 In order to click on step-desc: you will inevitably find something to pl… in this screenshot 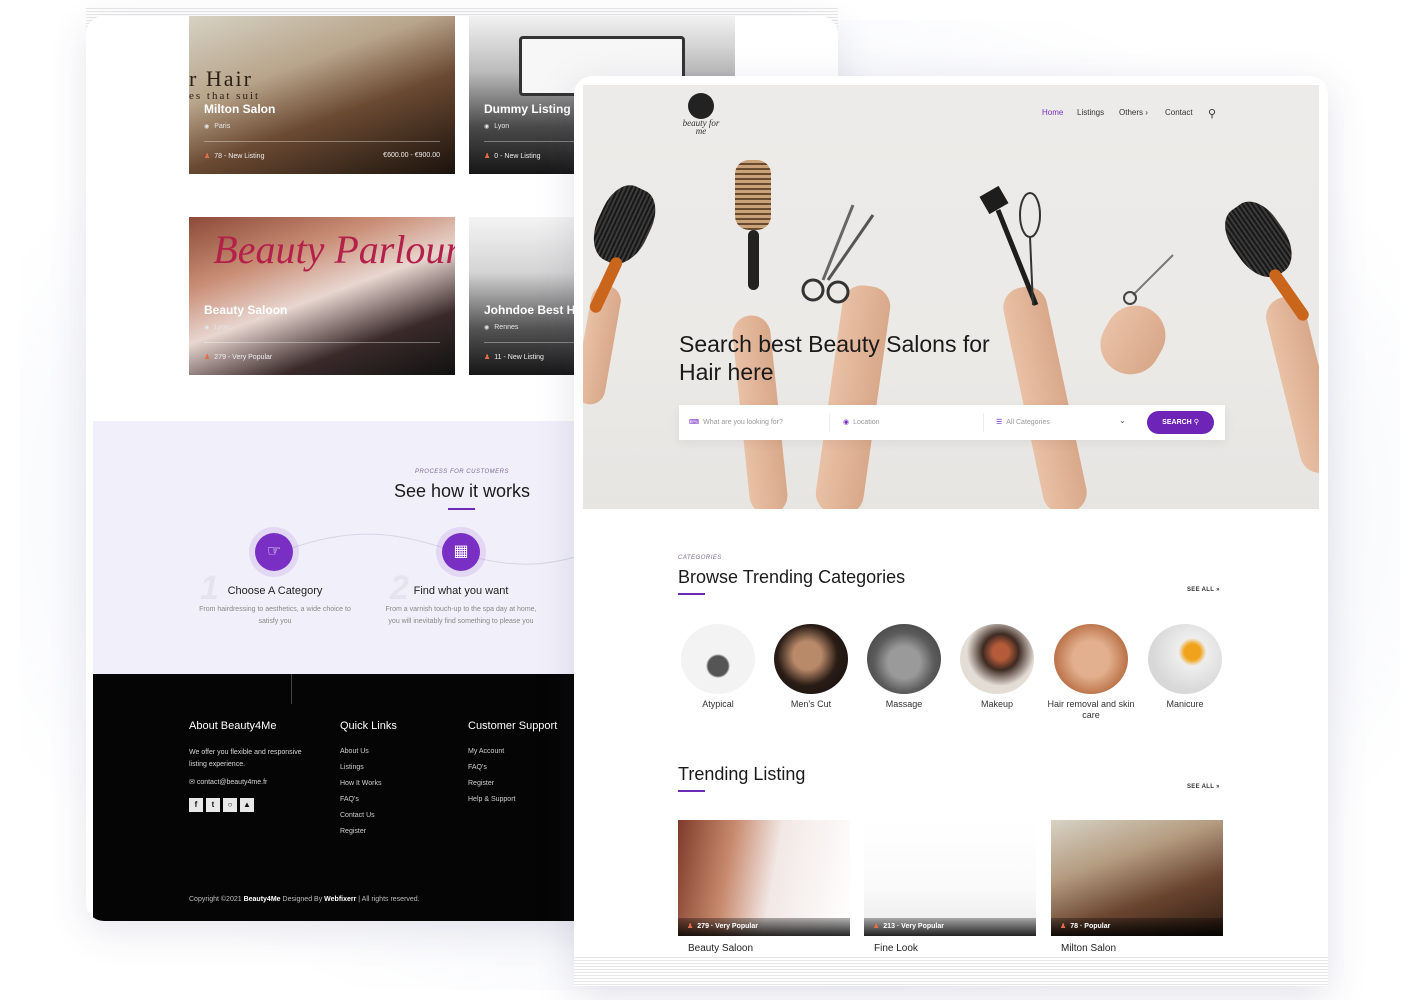, I will do `click(461, 621)`.